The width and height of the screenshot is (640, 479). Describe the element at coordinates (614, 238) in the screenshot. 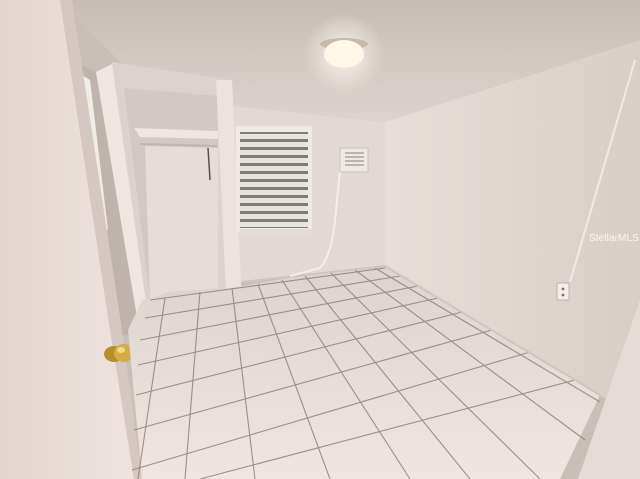

I see `watermark-text: StellarMLS` at that location.